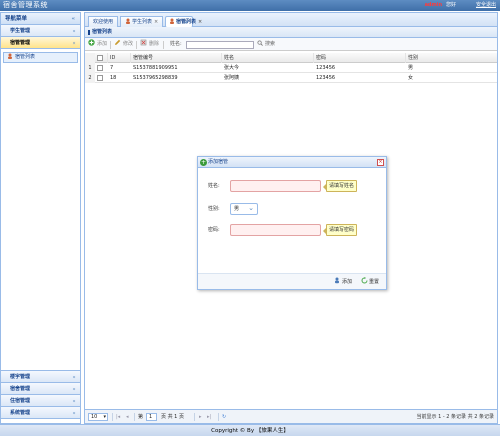 This screenshot has width=500, height=436. I want to click on page-total: 页 共 1 页, so click(172, 417).